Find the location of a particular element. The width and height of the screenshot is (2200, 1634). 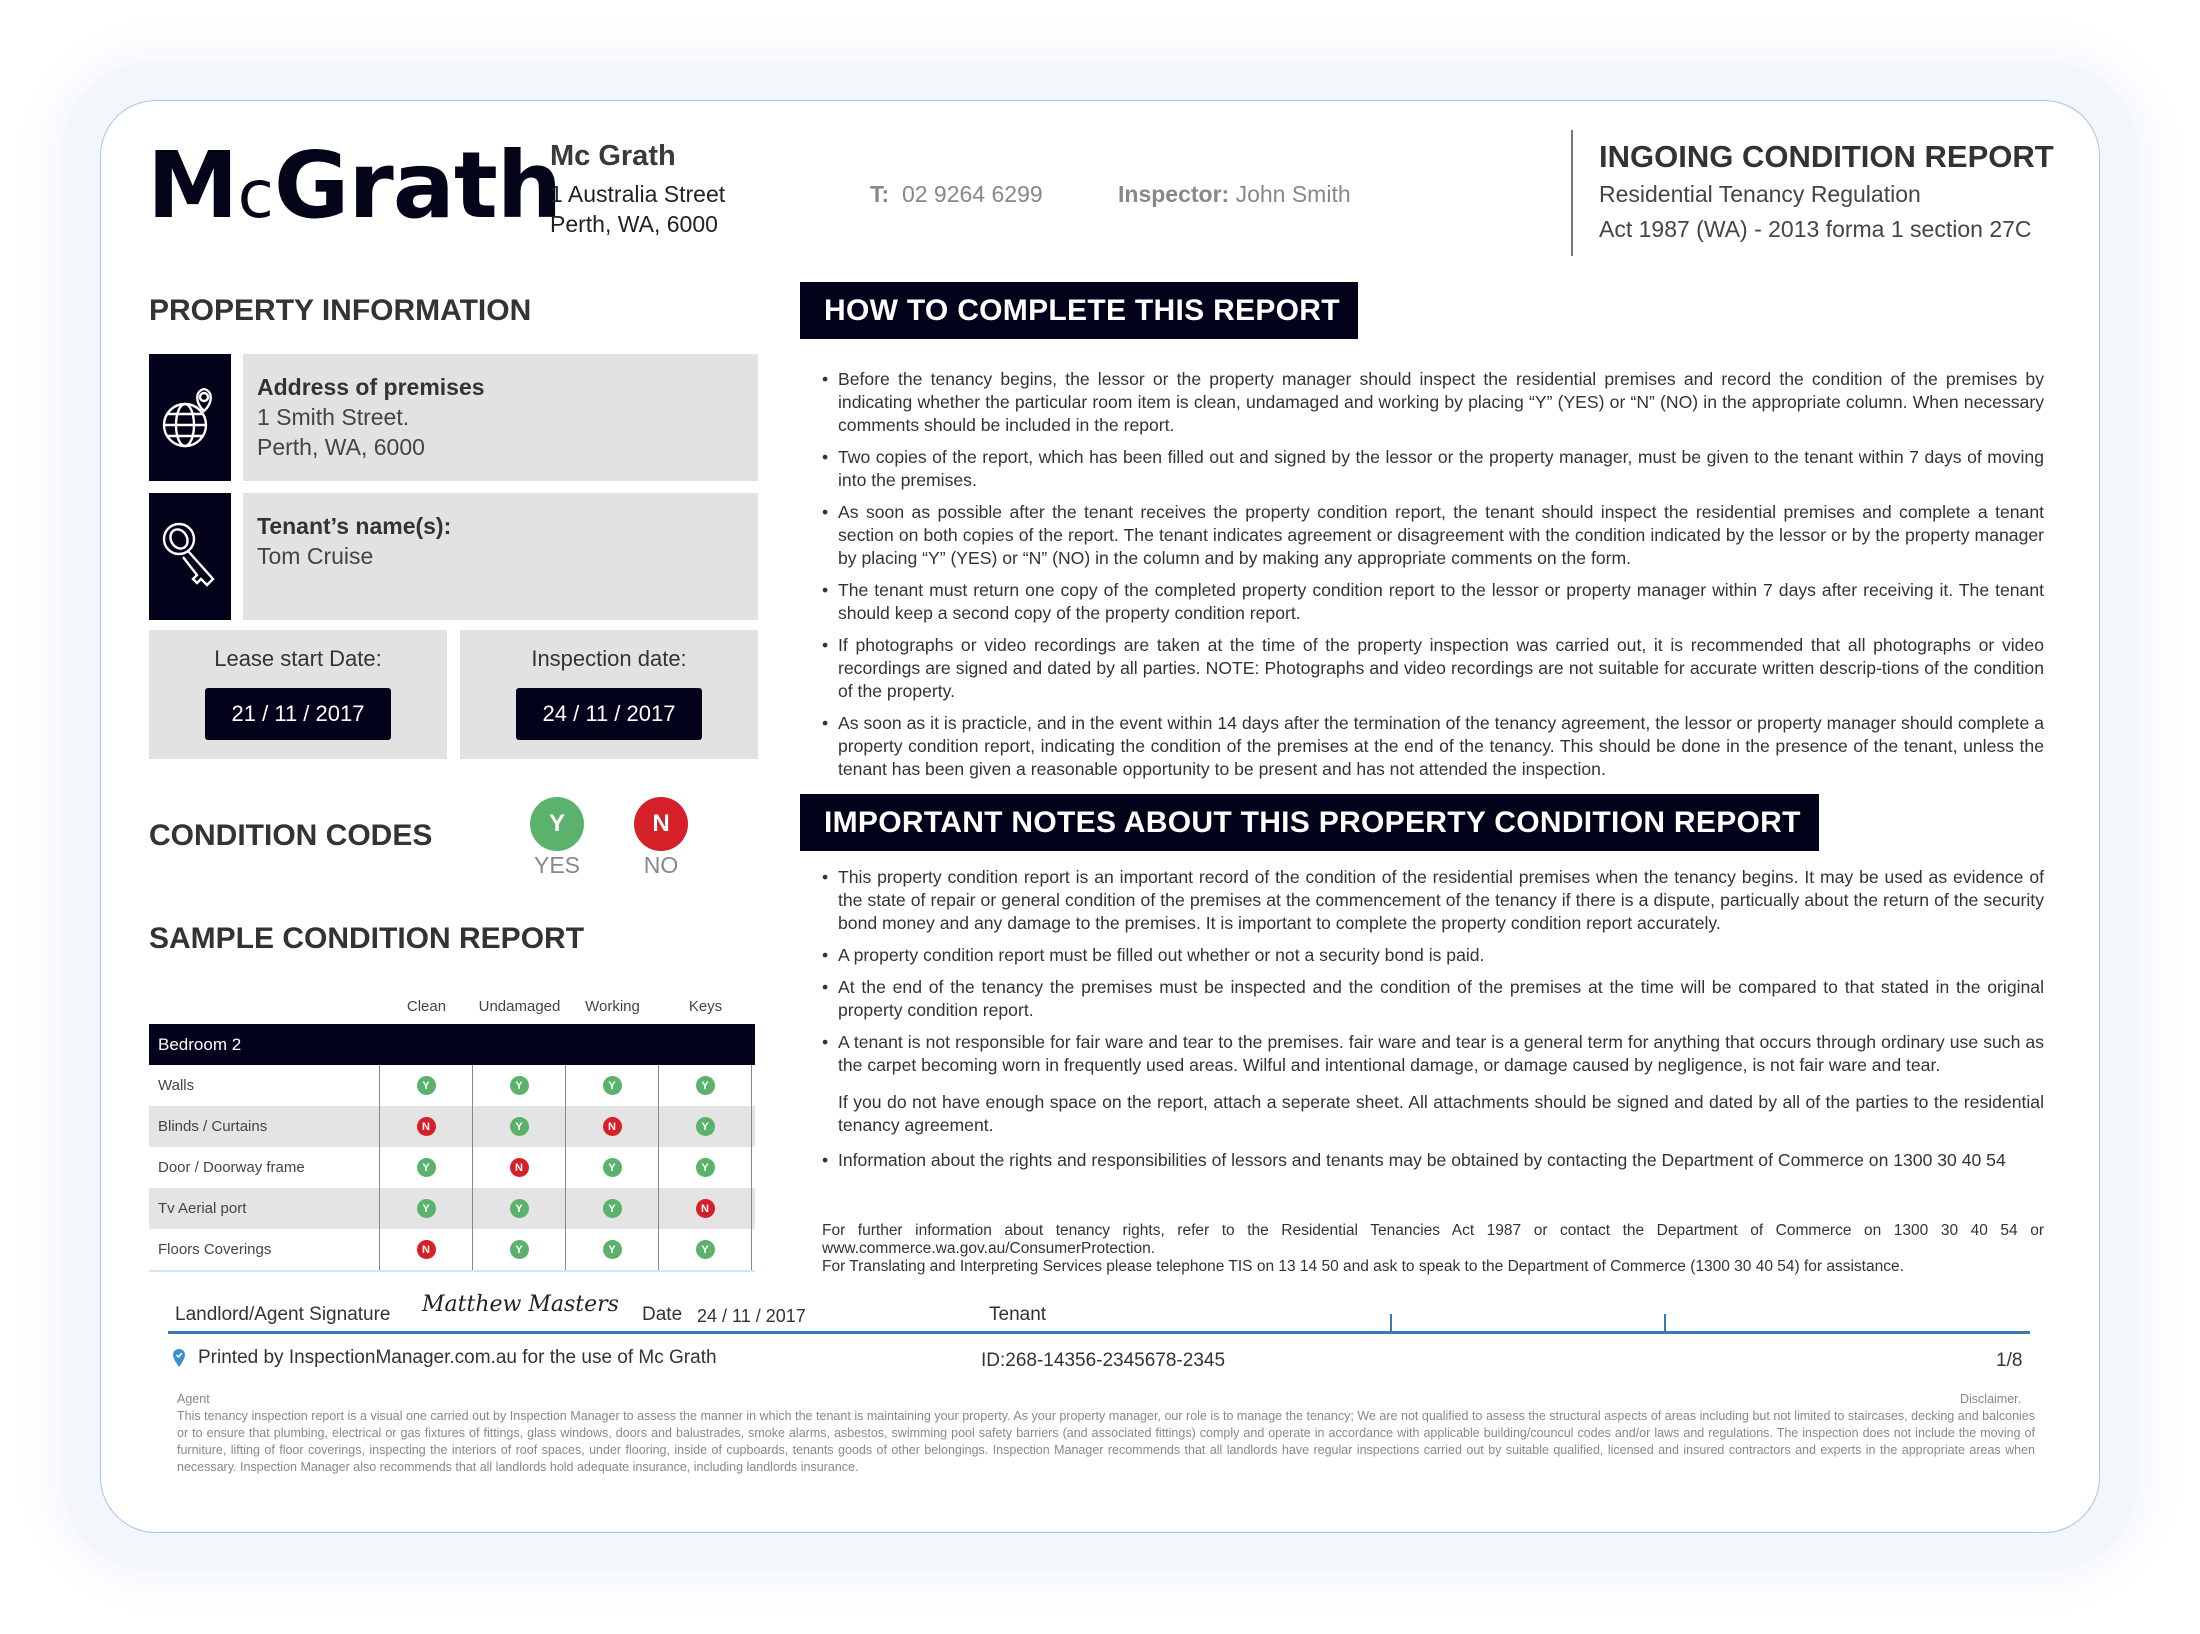

signature-date: 24 / 11 / 2017 is located at coordinates (751, 1316).